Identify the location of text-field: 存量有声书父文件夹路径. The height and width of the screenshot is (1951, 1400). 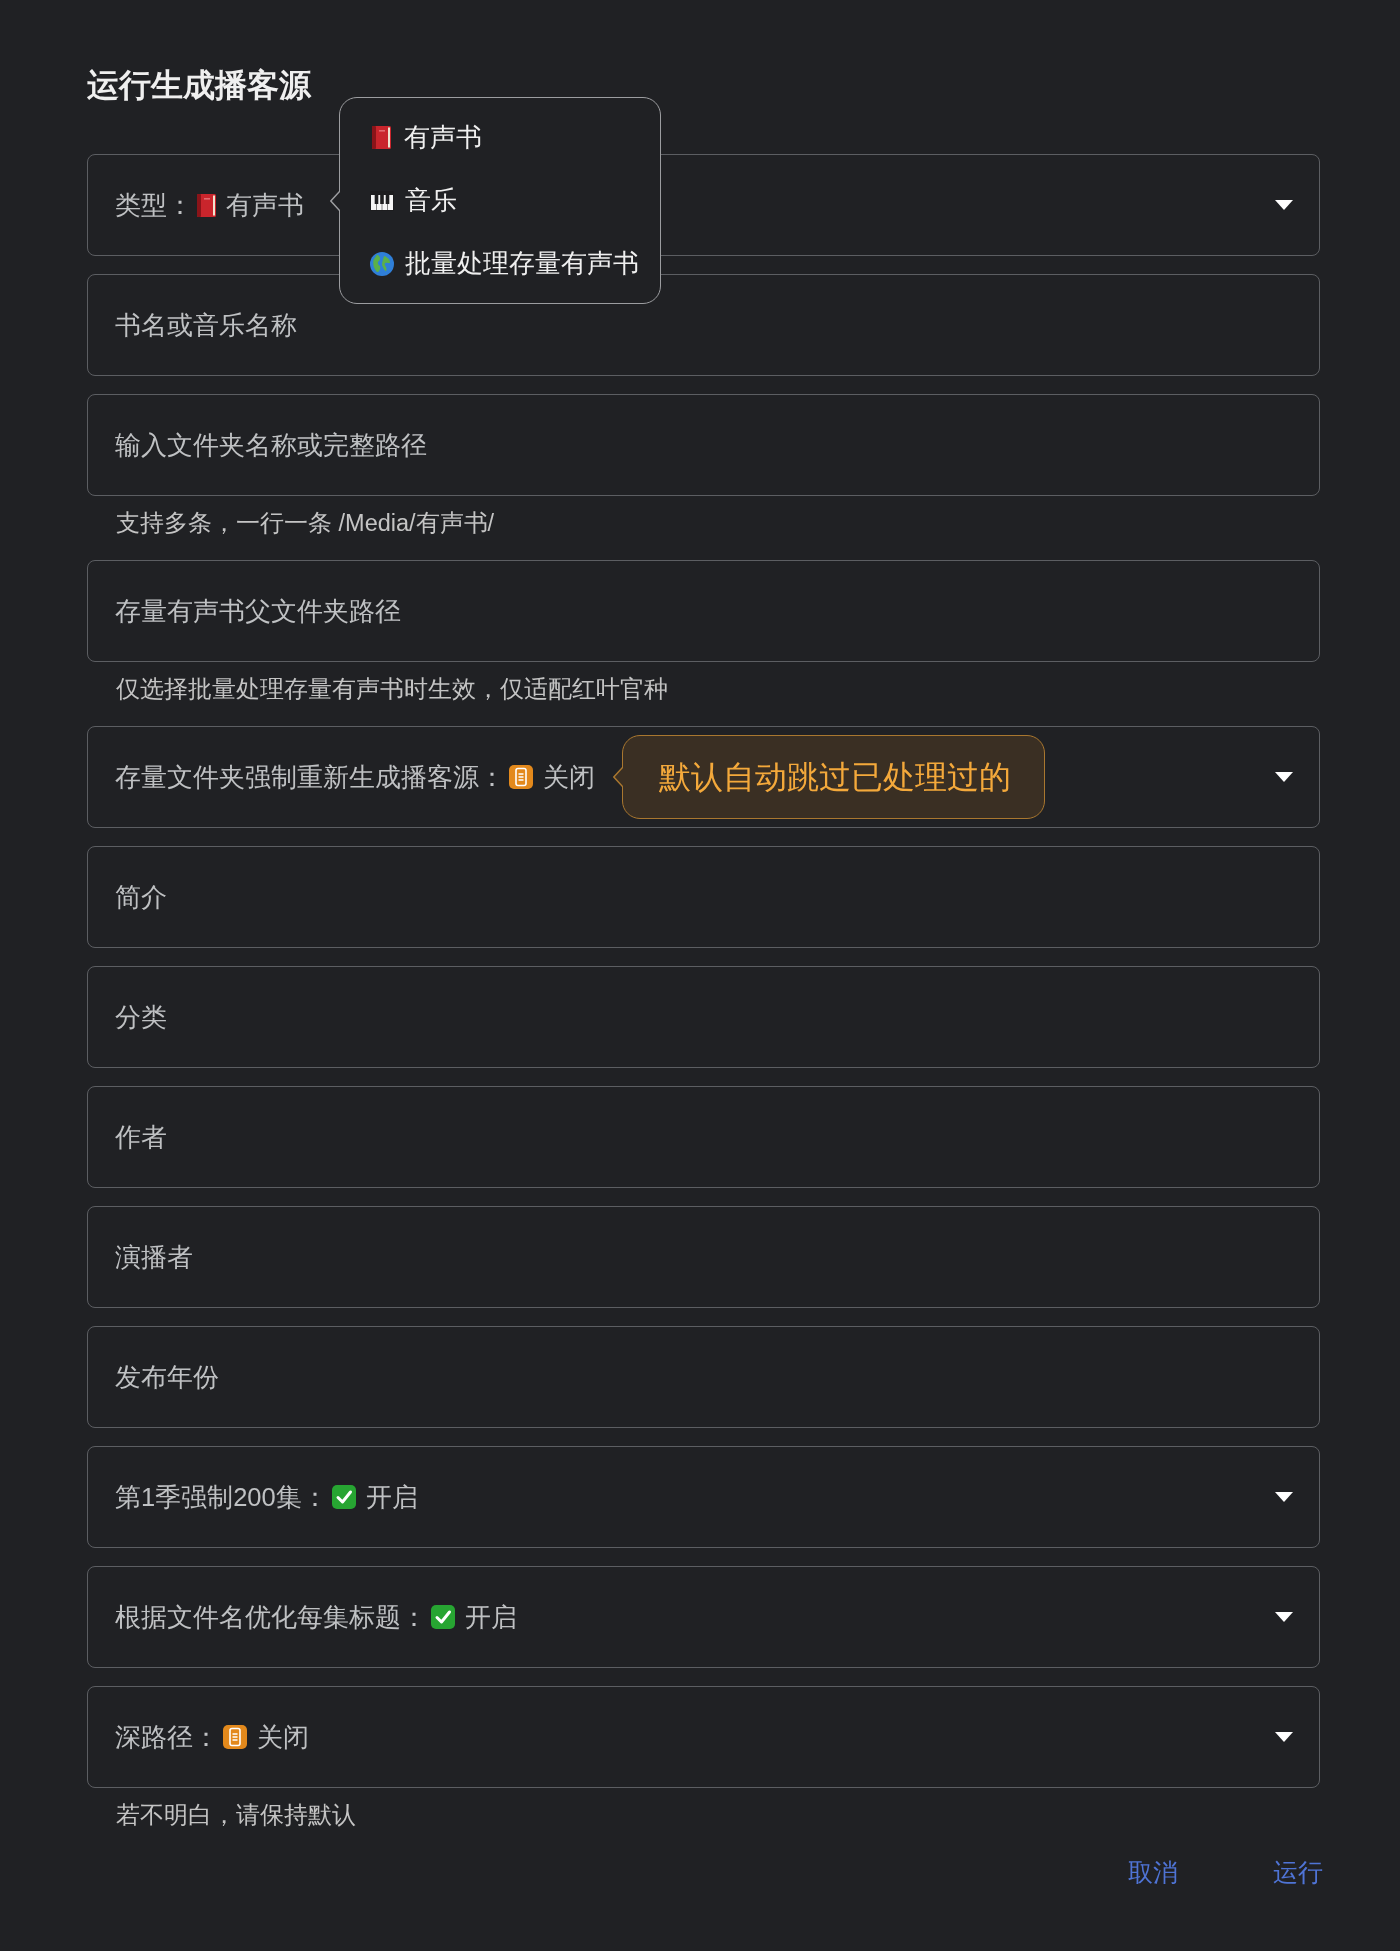
(703, 611).